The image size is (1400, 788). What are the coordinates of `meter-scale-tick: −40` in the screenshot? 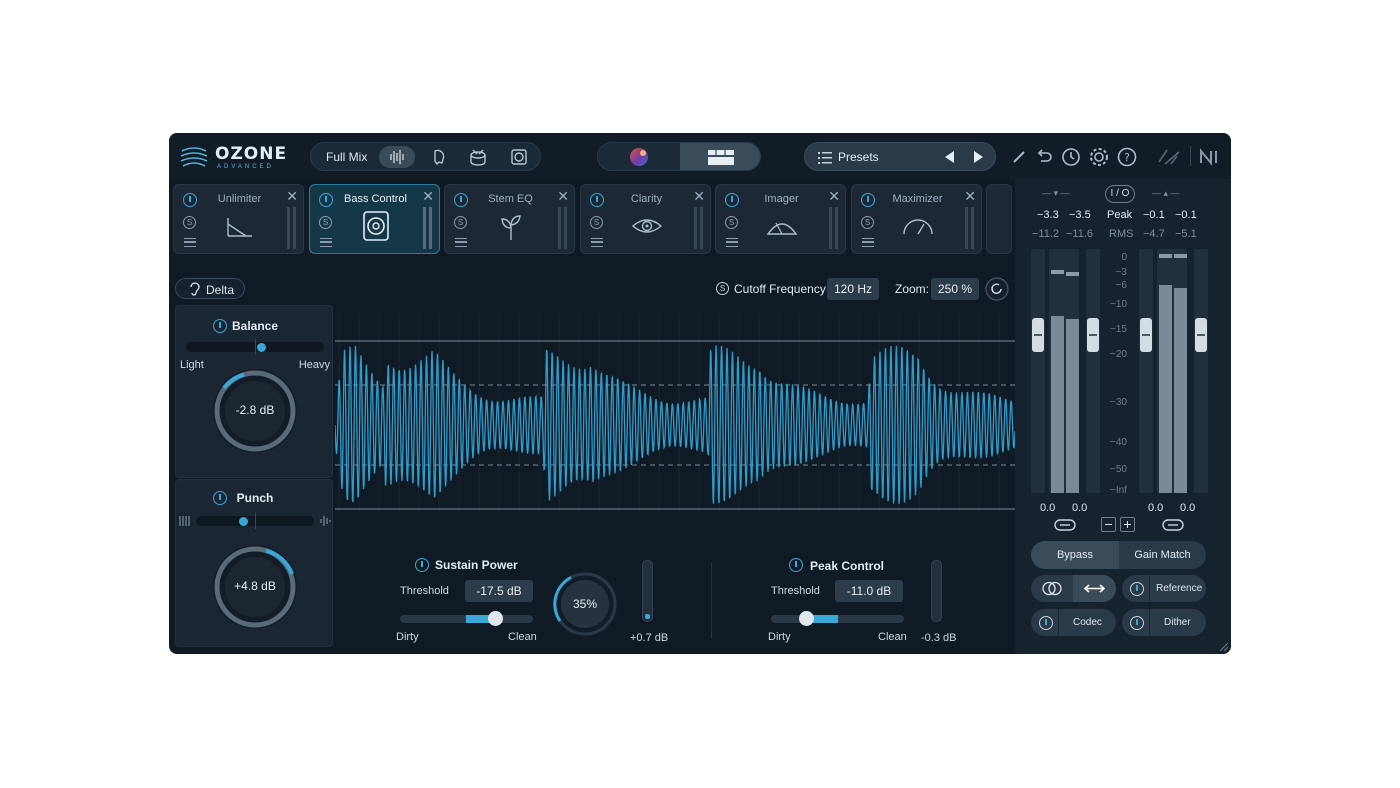 It's located at (1118, 442).